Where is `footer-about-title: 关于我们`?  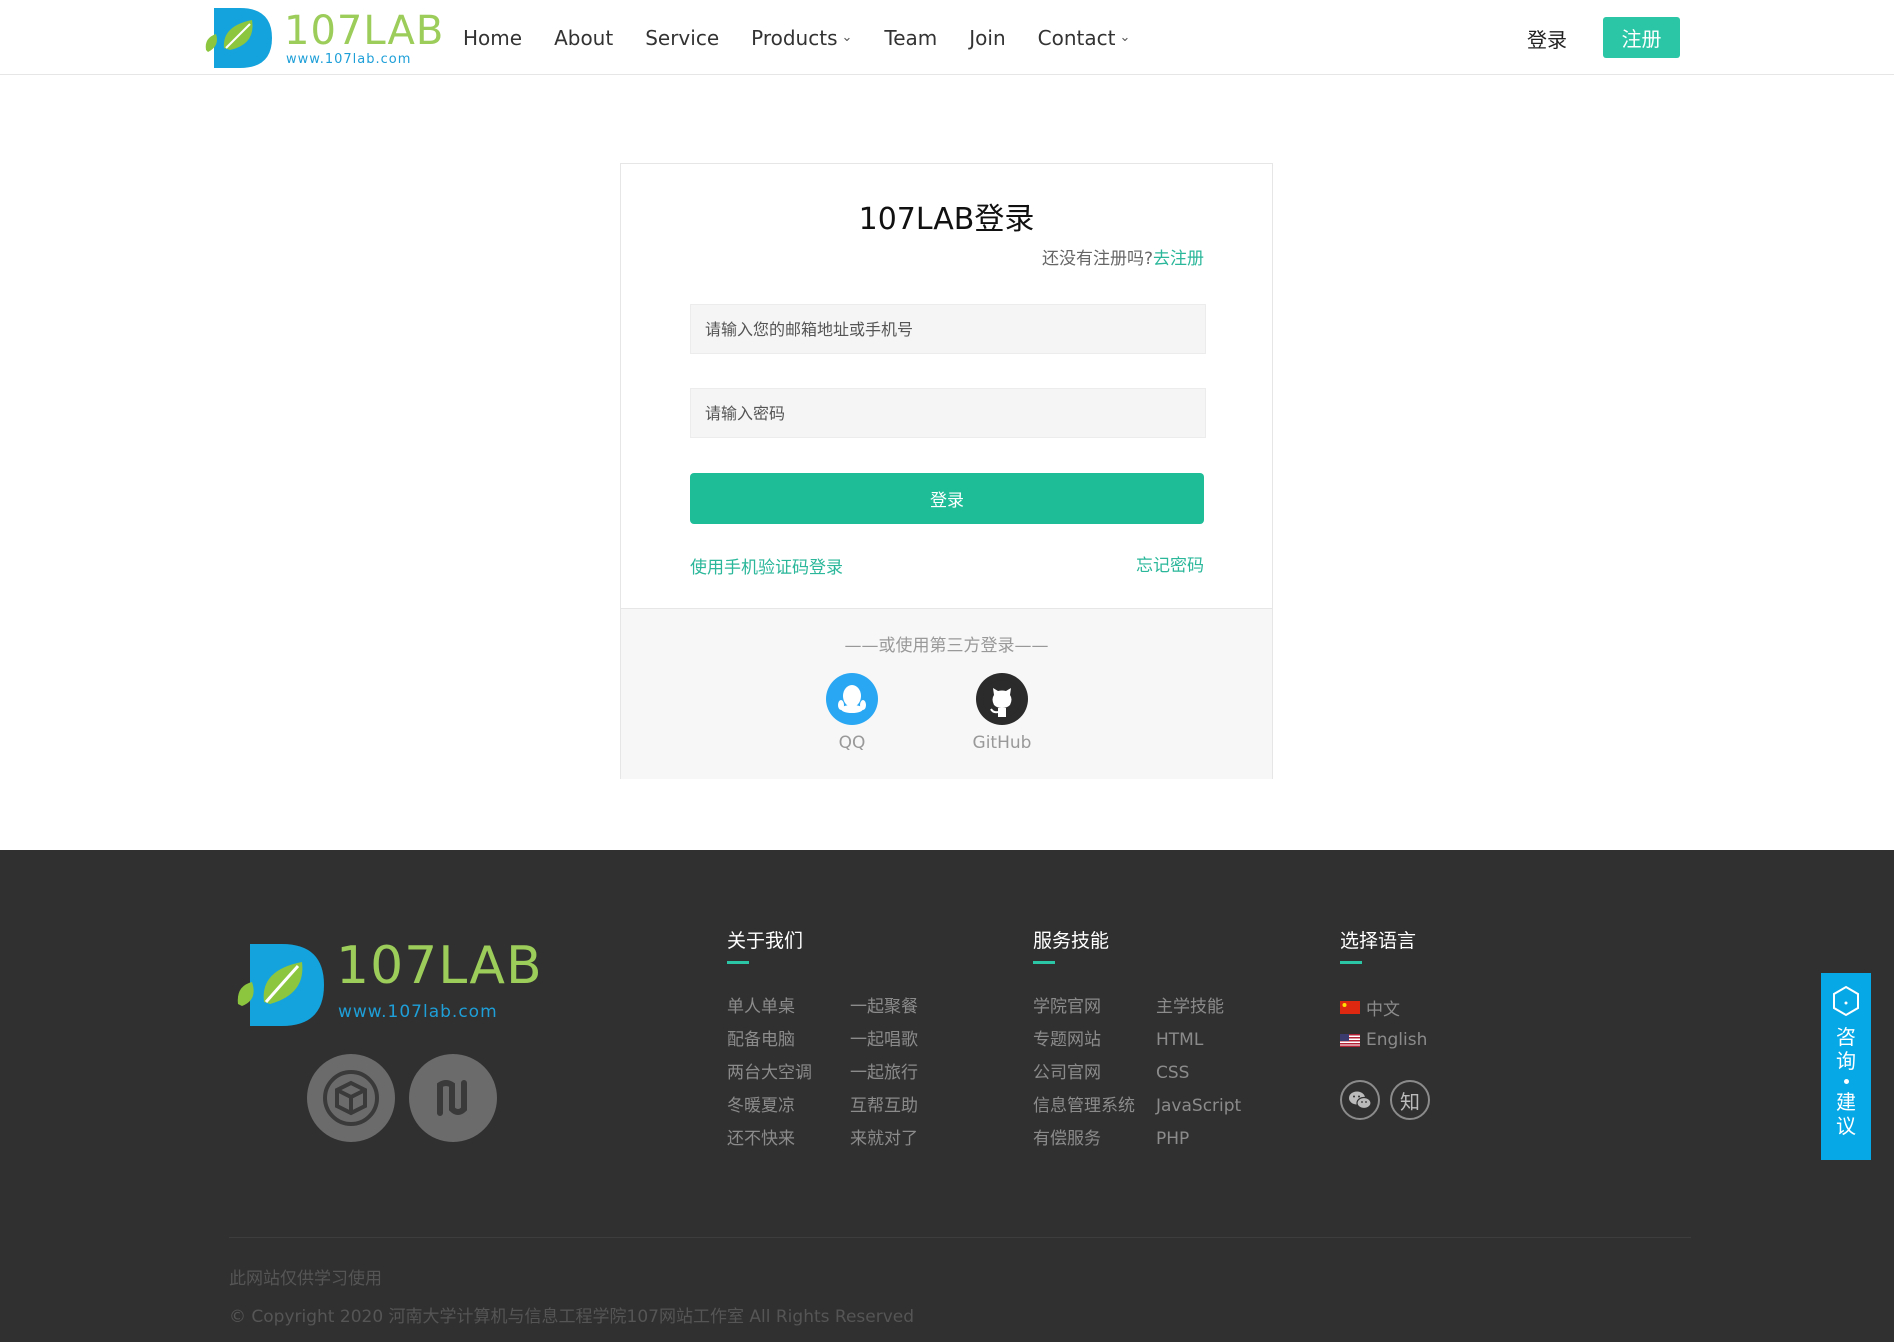
footer-about-title: 关于我们 is located at coordinates (765, 945).